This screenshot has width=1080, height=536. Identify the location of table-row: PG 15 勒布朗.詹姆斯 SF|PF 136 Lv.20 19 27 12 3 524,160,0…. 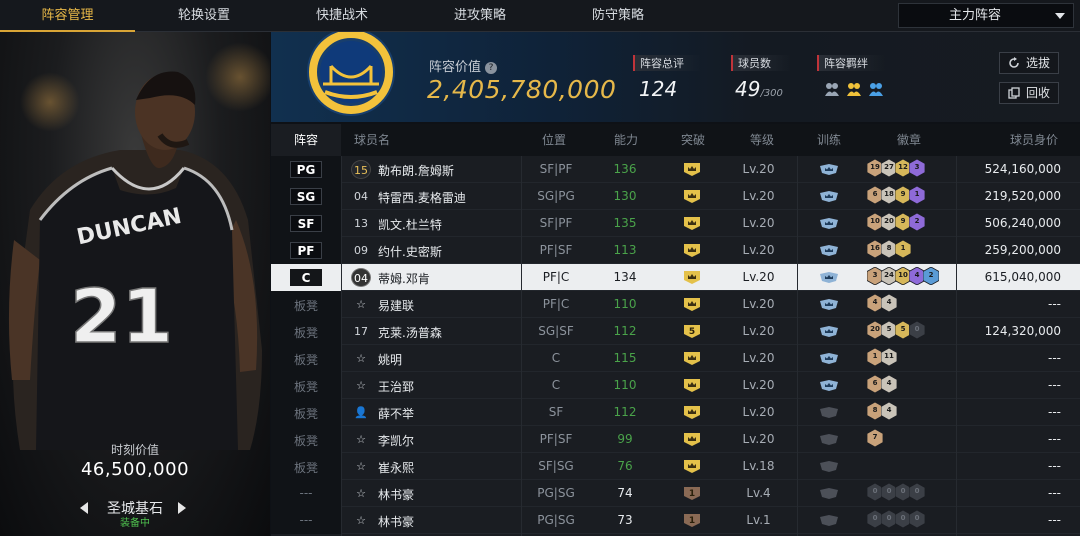
(675, 169).